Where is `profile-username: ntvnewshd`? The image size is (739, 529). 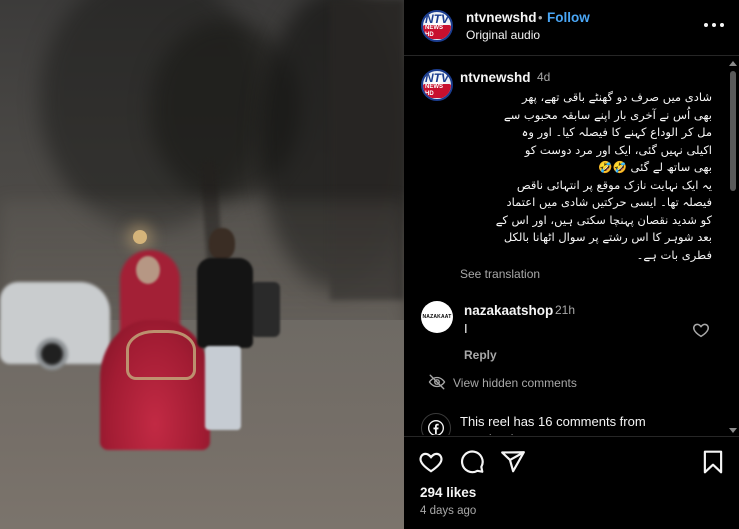
profile-username: ntvnewshd is located at coordinates (501, 17).